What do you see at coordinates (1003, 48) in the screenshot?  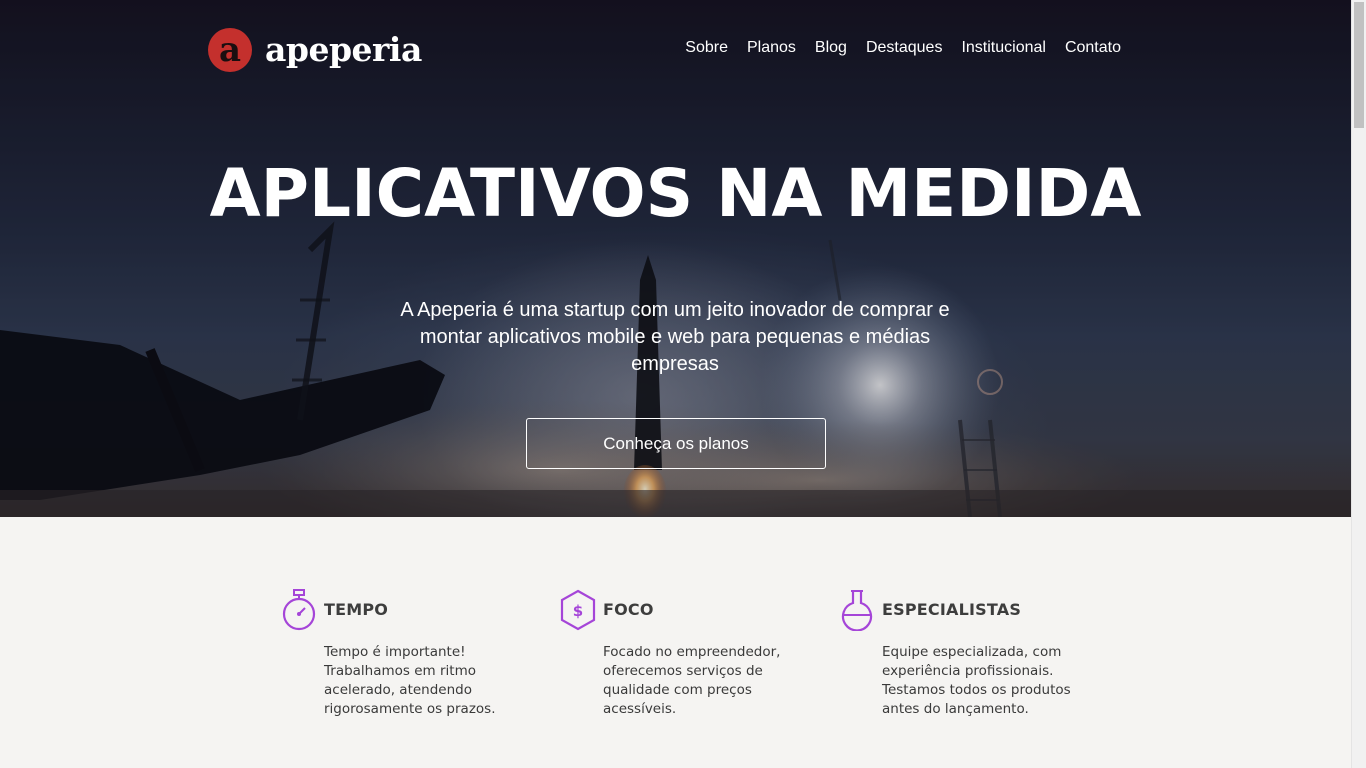 I see `nav-item-institucional: Institucional` at bounding box center [1003, 48].